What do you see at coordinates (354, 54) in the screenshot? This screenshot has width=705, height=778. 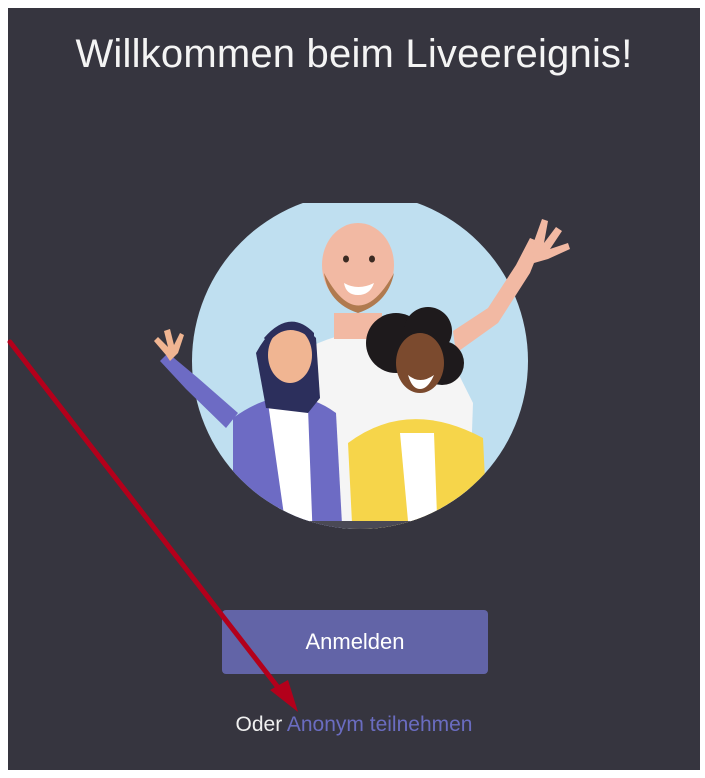 I see `page-title: Willkommen beim Liveereignis!` at bounding box center [354, 54].